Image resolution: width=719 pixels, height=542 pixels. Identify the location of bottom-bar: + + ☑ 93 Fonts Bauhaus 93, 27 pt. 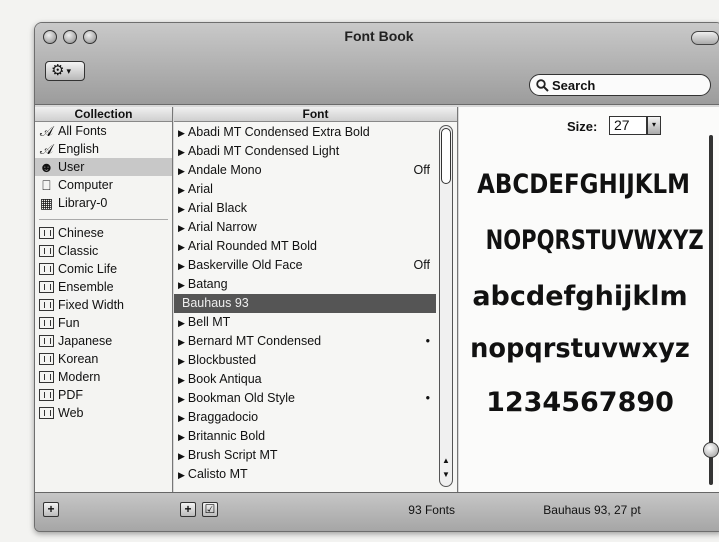
(377, 511).